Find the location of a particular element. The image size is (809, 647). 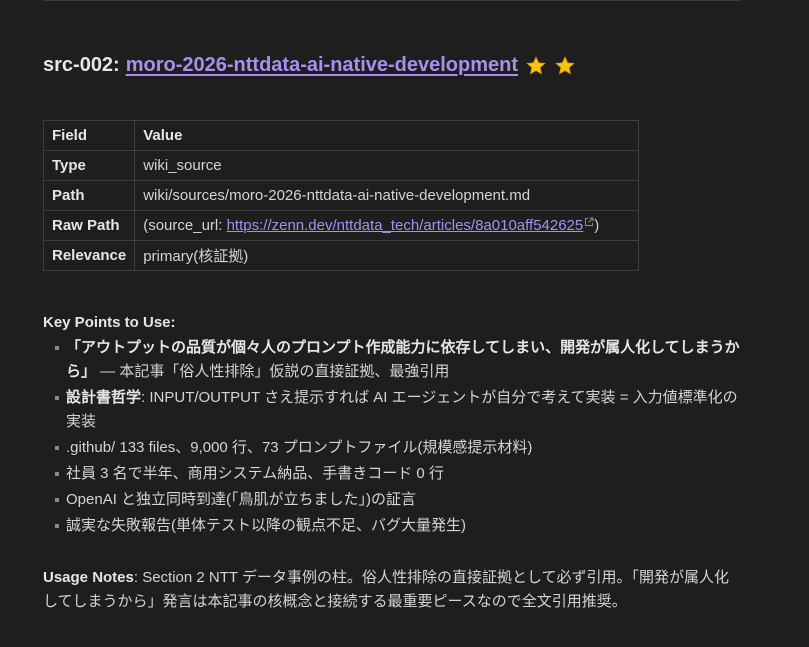

list-item: 社員 3 名で半年、商用システム納品、手書きコード 0 行 is located at coordinates (400, 474).